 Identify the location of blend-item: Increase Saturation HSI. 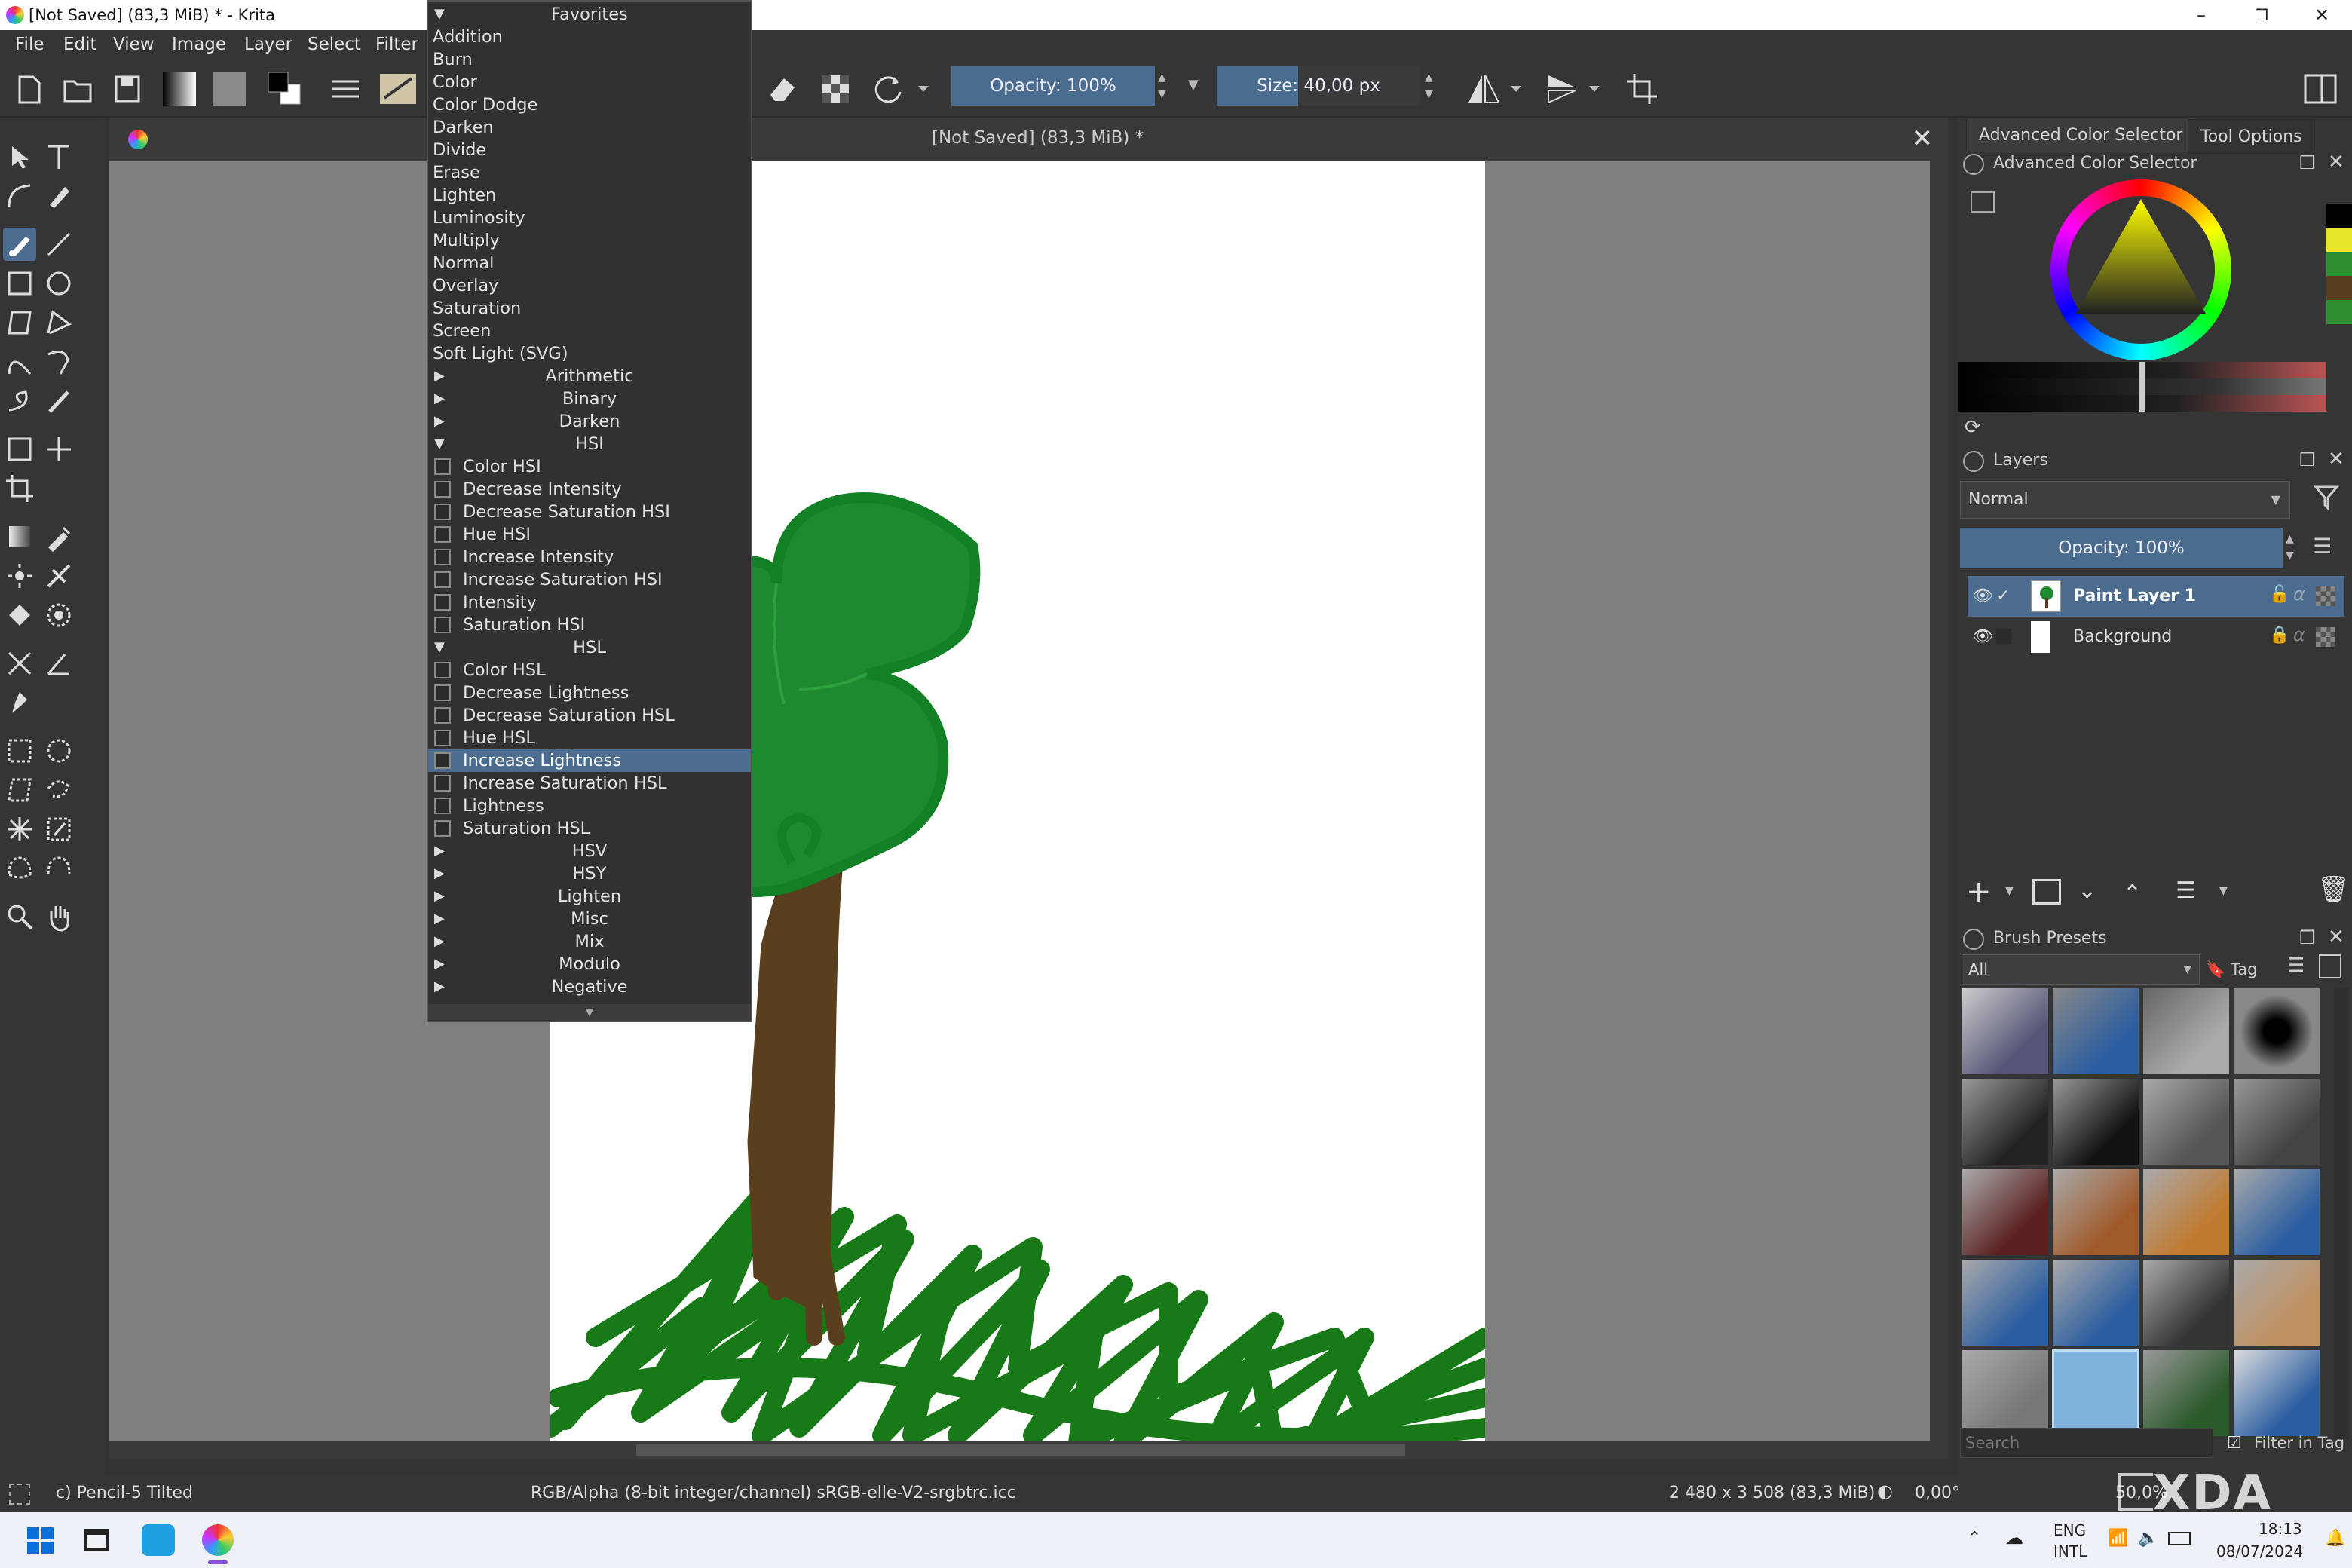
(589, 579).